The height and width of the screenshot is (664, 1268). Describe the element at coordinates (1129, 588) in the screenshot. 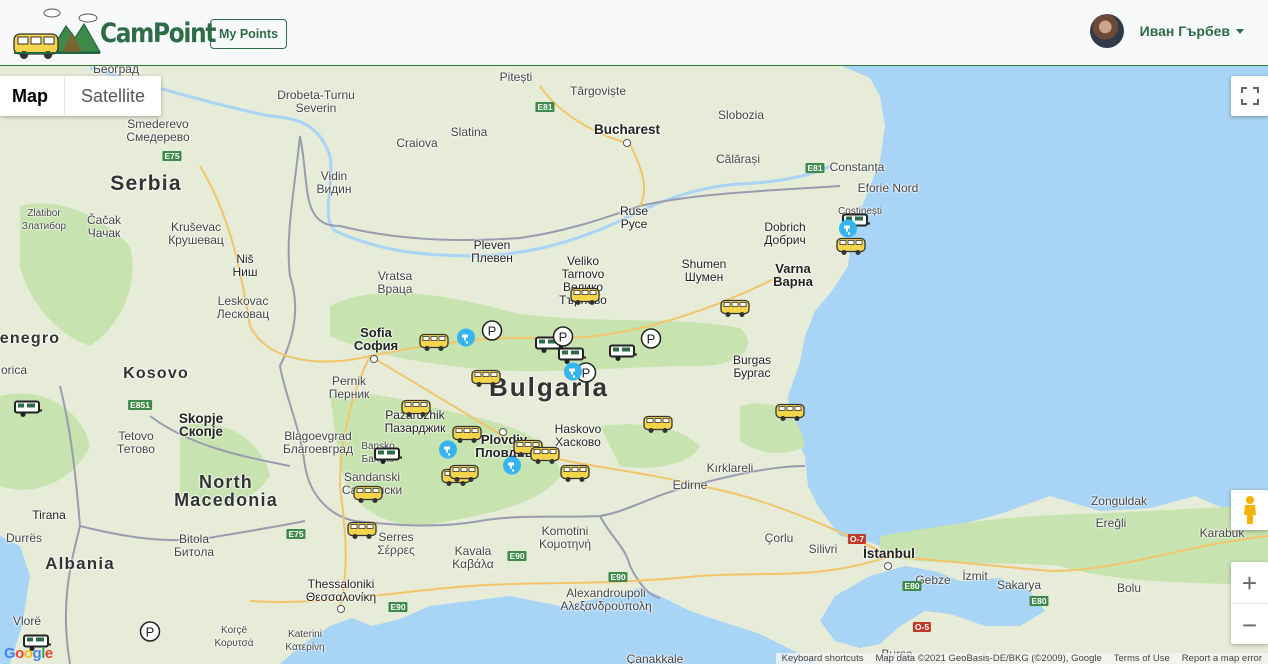

I see `place-label-bolu: Bolu` at that location.